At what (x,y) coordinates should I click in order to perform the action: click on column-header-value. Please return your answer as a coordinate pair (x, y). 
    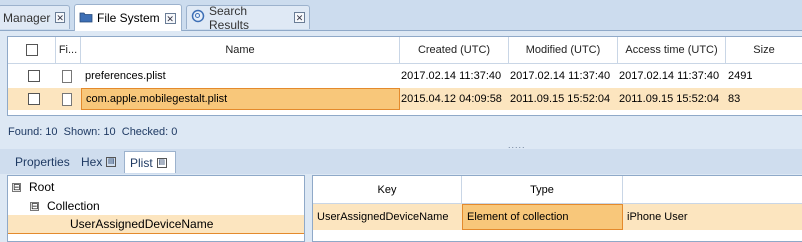
    Looking at the image, I should click on (712, 190).